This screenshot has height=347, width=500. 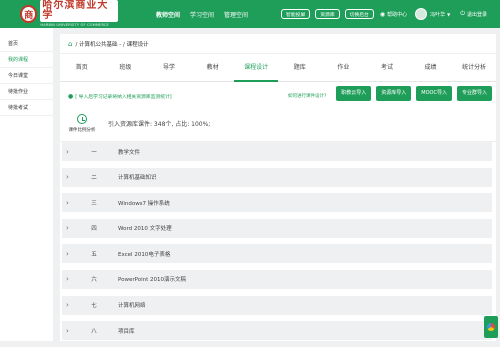 What do you see at coordinates (152, 280) in the screenshot?
I see `chapter-title: PowerPoint 2010演示文稿` at bounding box center [152, 280].